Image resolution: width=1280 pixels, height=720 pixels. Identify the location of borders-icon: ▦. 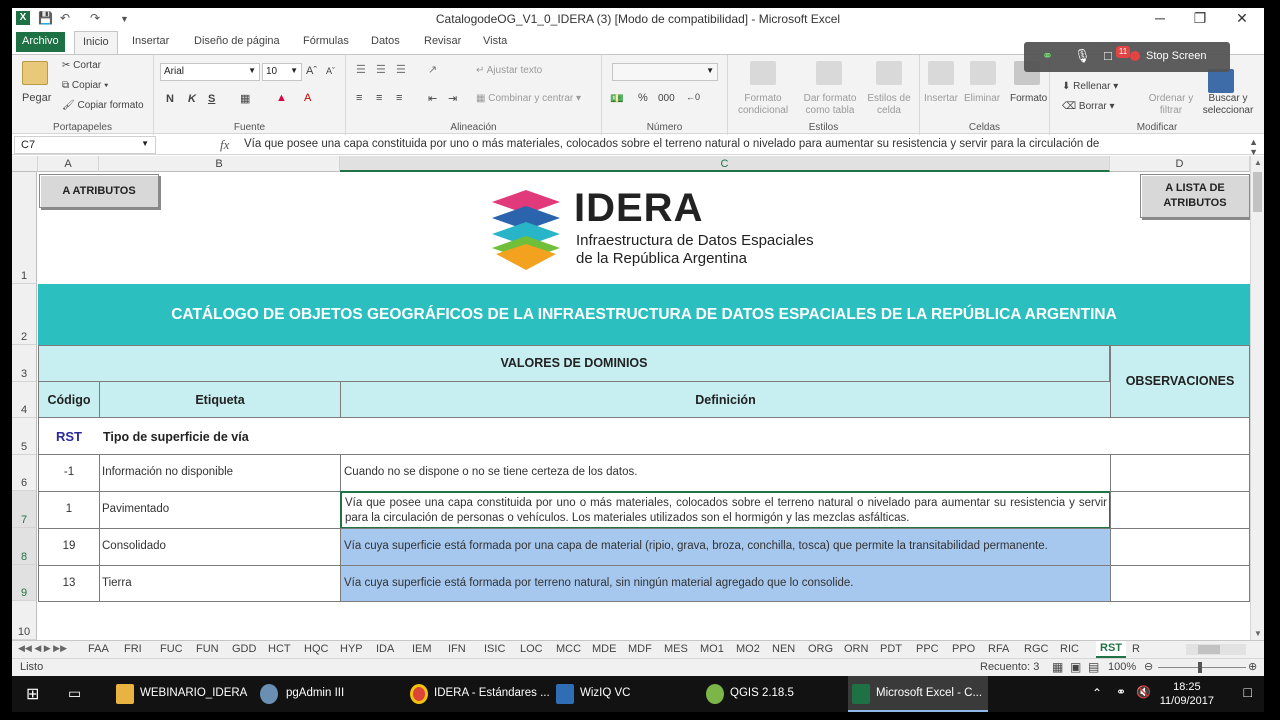
(245, 98).